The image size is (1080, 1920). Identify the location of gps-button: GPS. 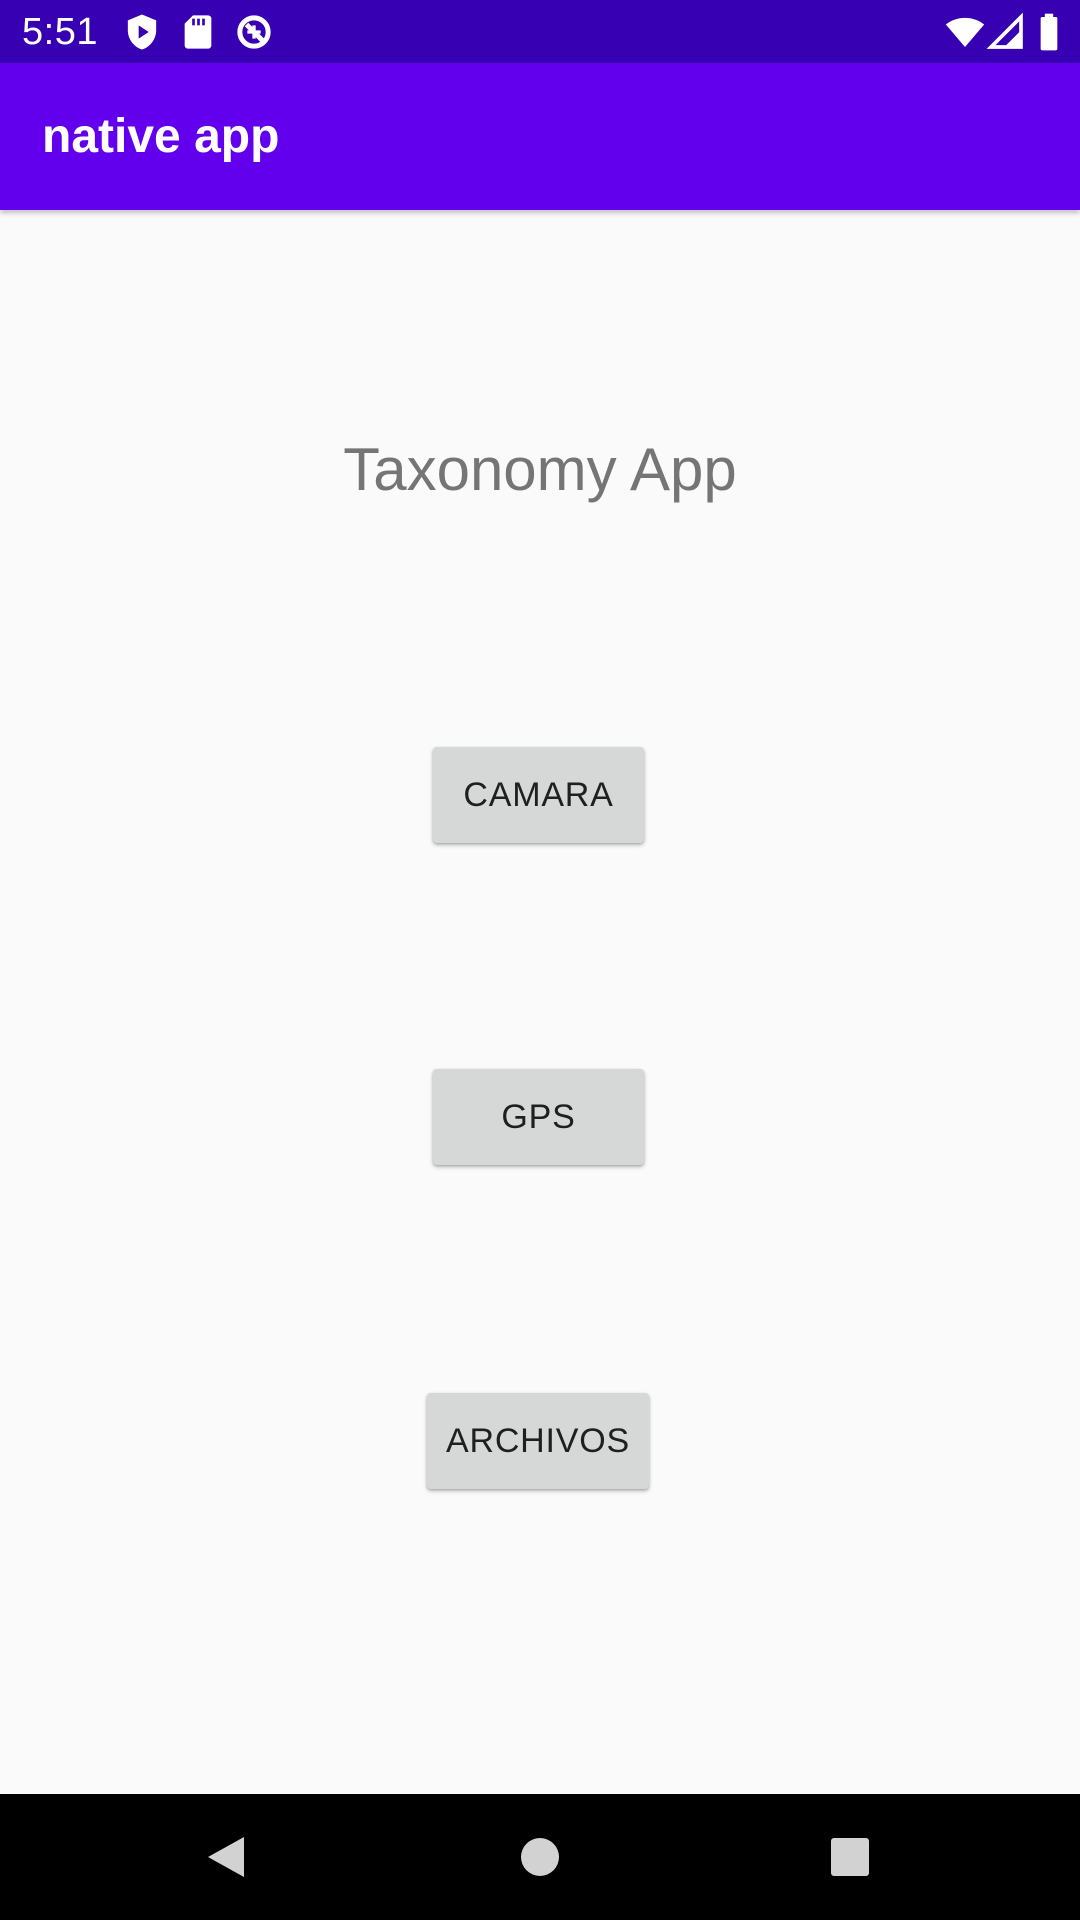
(538, 1117).